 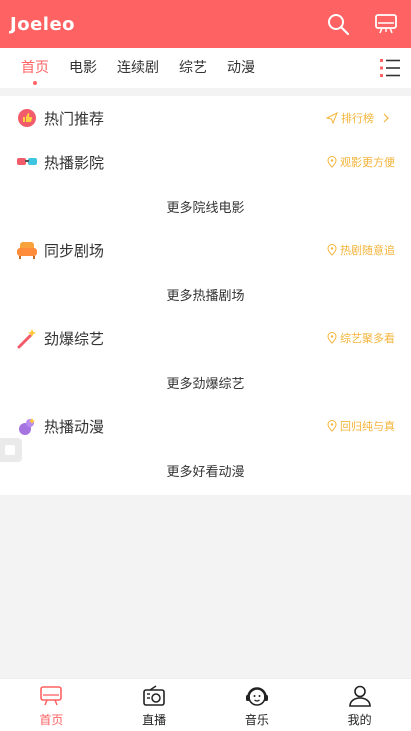 I want to click on more-drama-link: 更多热播剧场, so click(x=205, y=294).